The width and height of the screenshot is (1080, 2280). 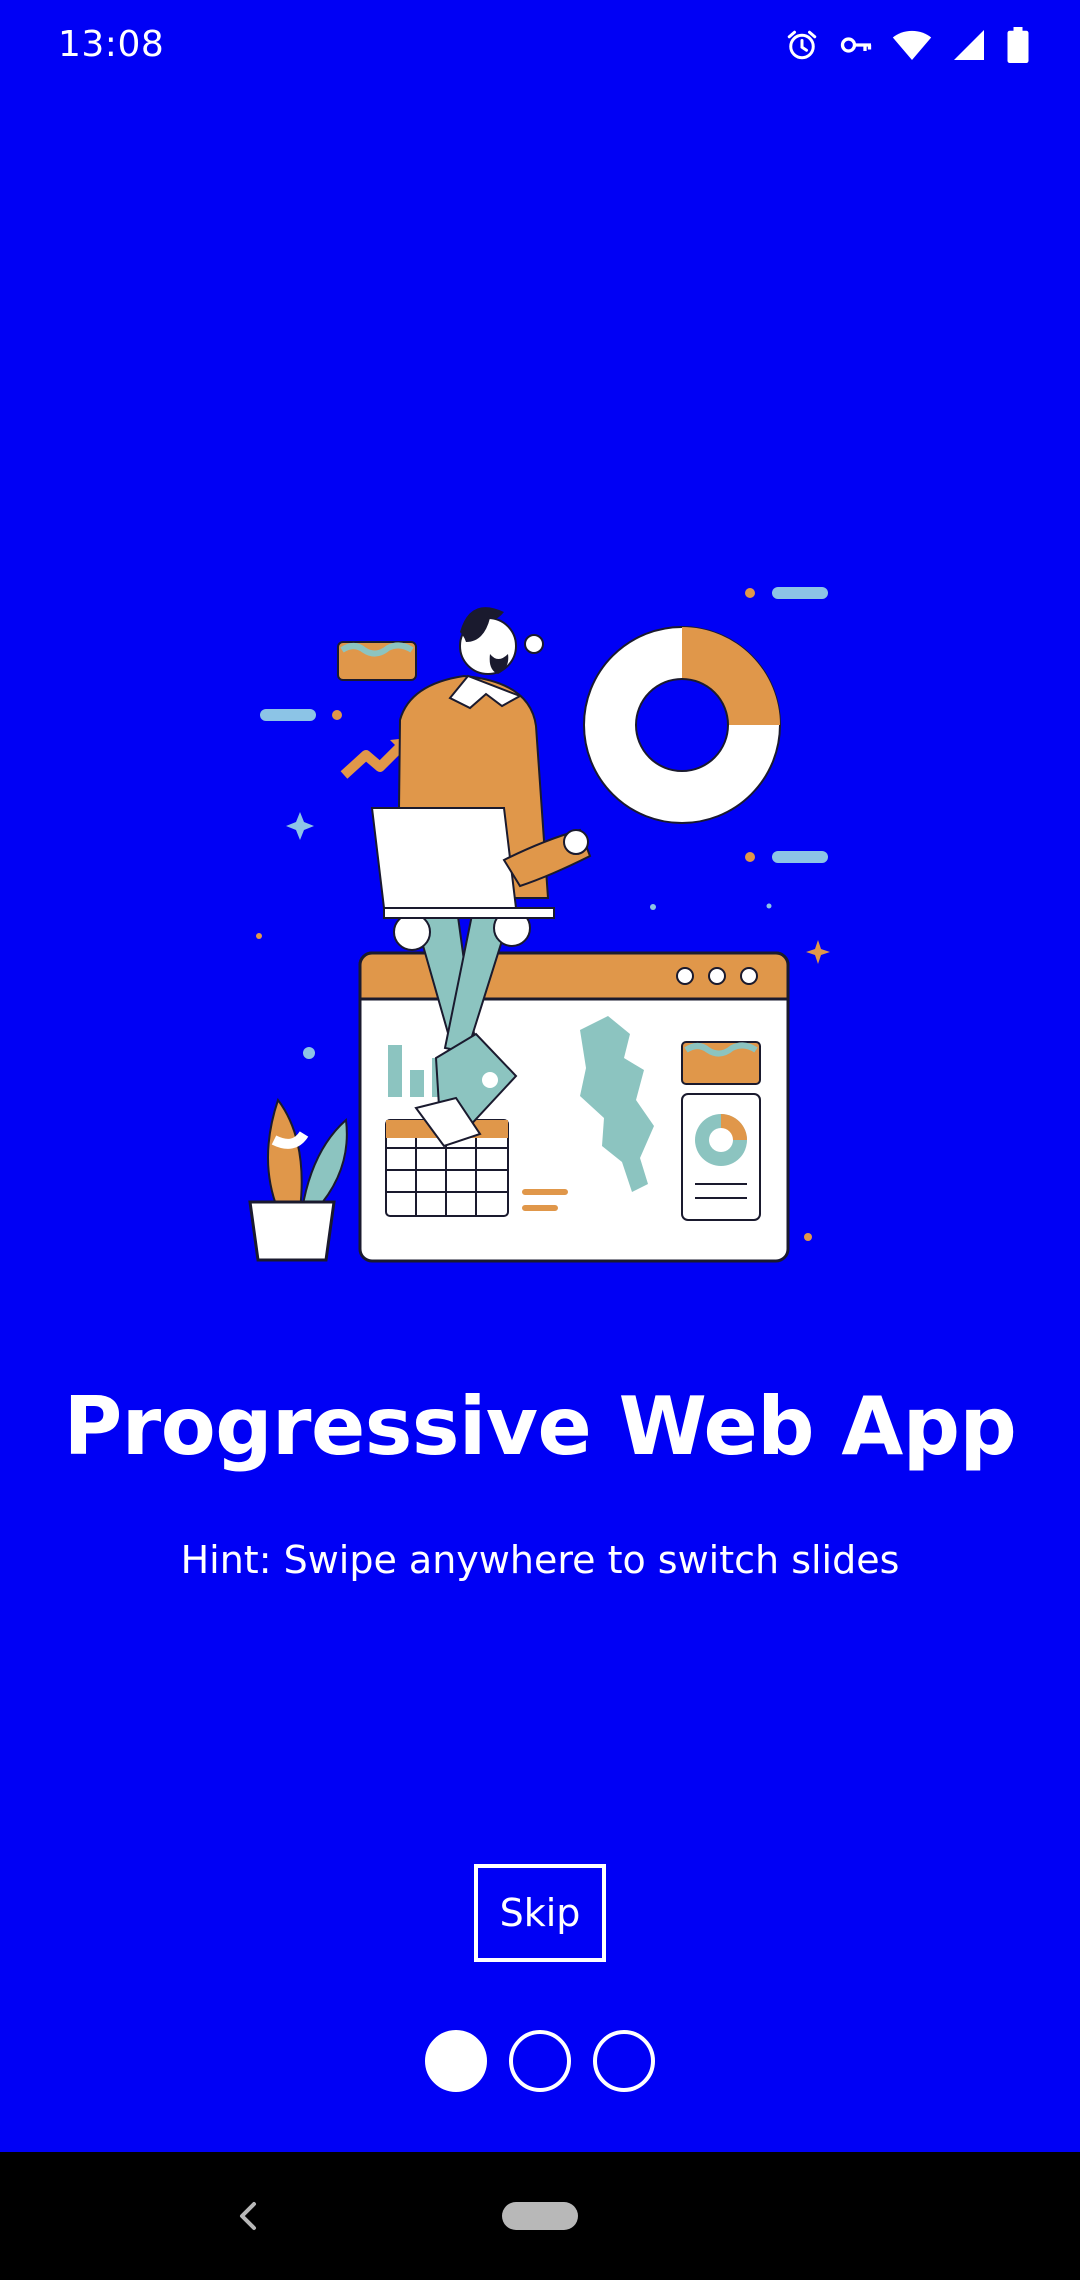 I want to click on signal-icon, so click(x=969, y=45).